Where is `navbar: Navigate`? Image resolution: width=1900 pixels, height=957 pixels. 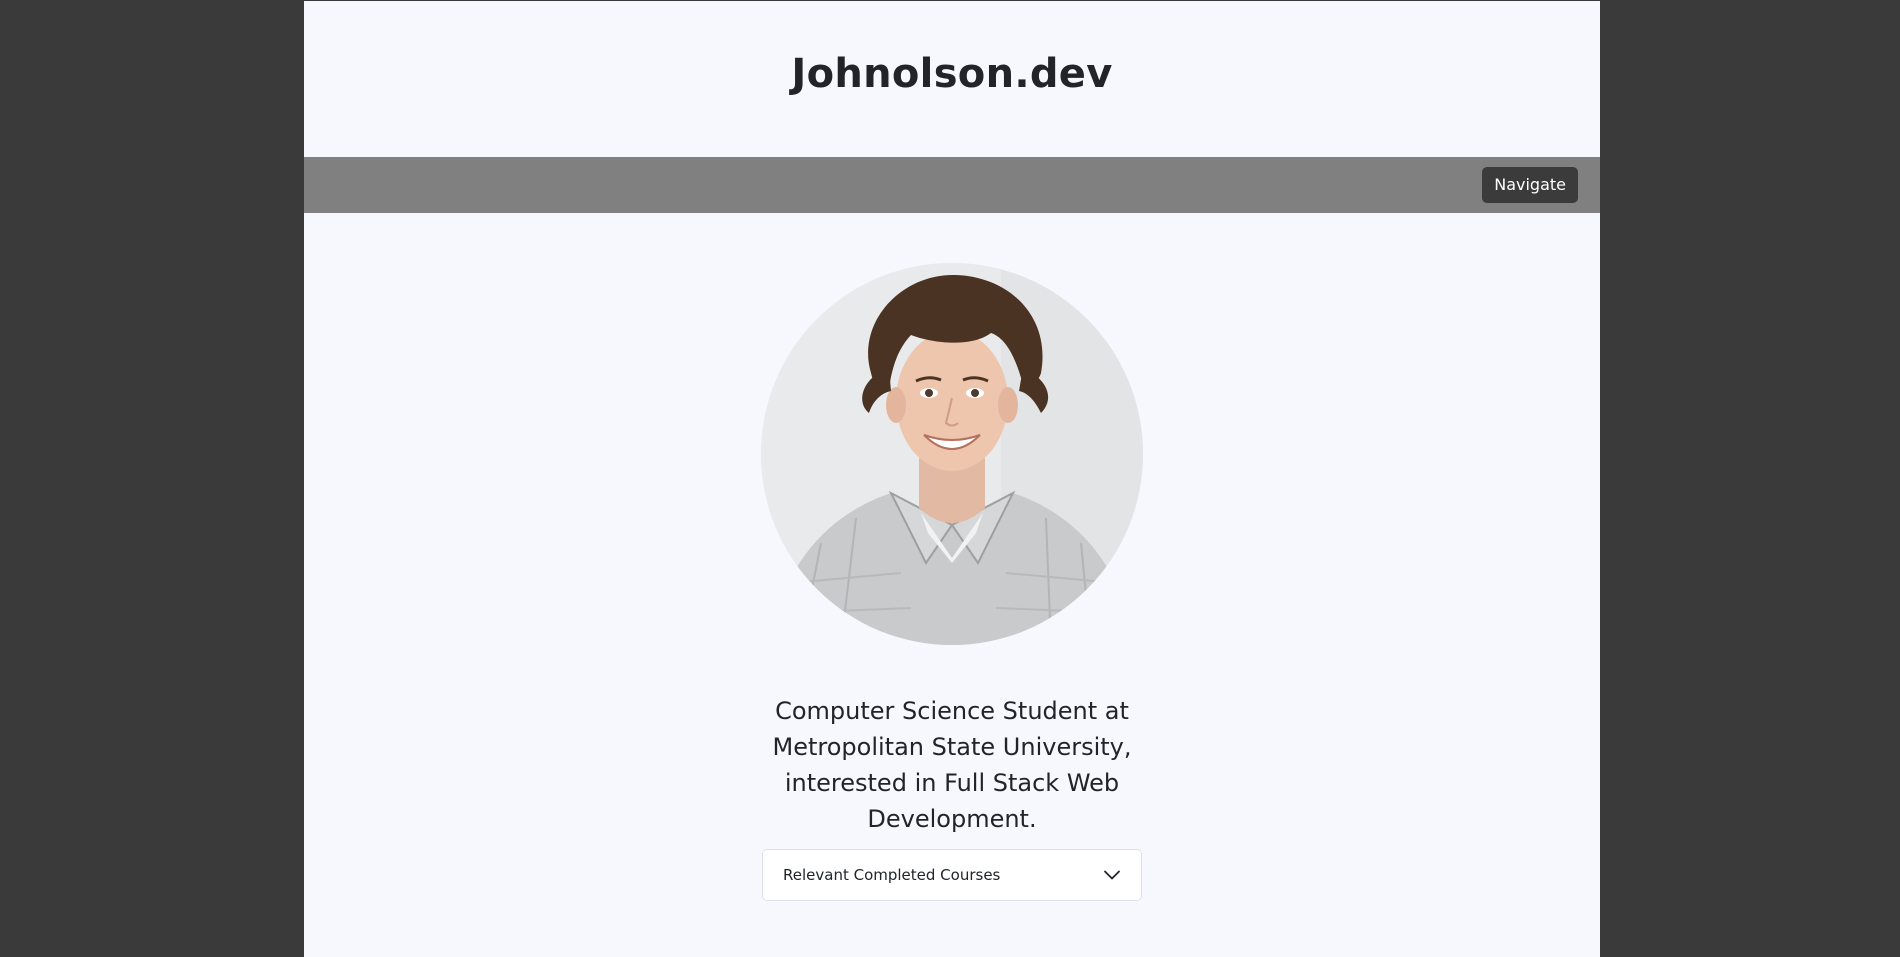 navbar: Navigate is located at coordinates (952, 185).